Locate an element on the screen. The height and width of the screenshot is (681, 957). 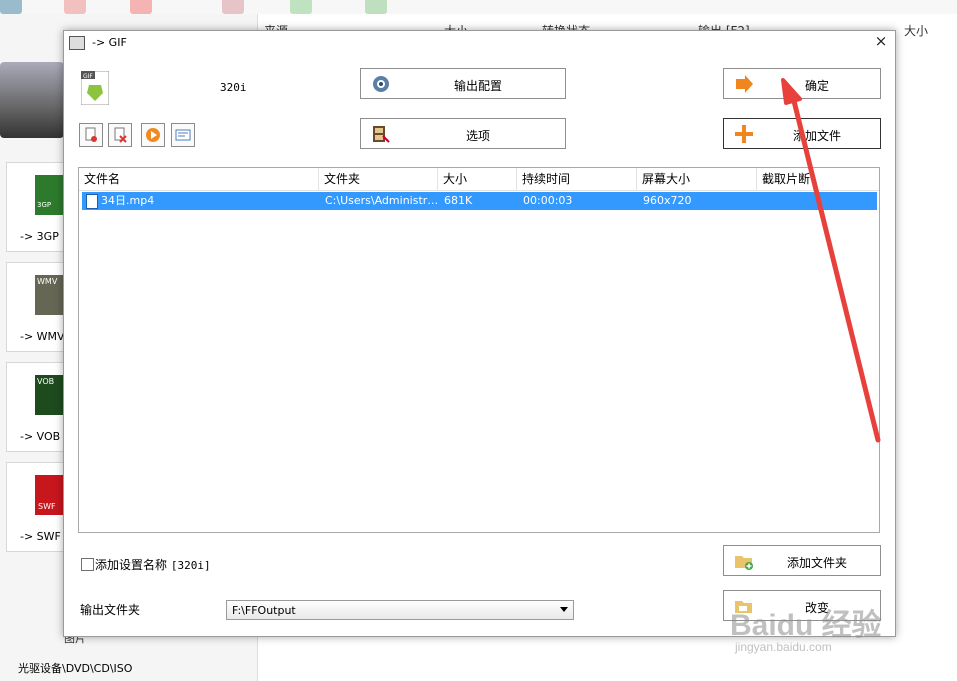
screen-size-cell: 960x720 is located at coordinates (667, 200).